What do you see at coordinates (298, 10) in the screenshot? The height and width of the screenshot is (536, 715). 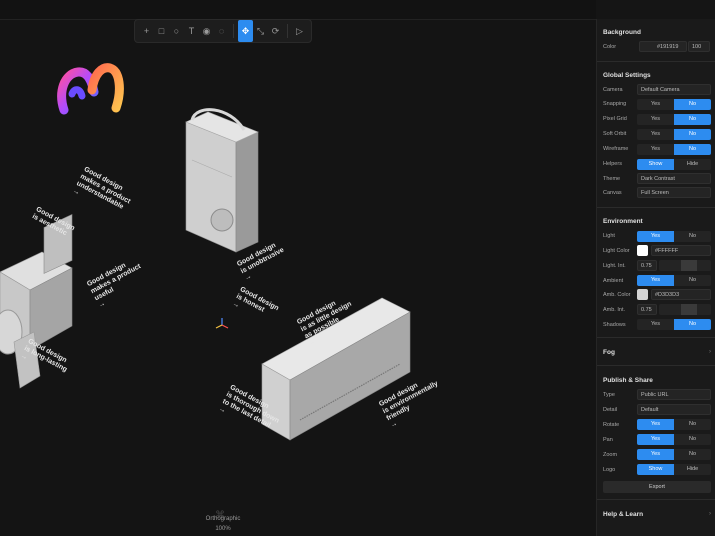 I see `top-bar` at bounding box center [298, 10].